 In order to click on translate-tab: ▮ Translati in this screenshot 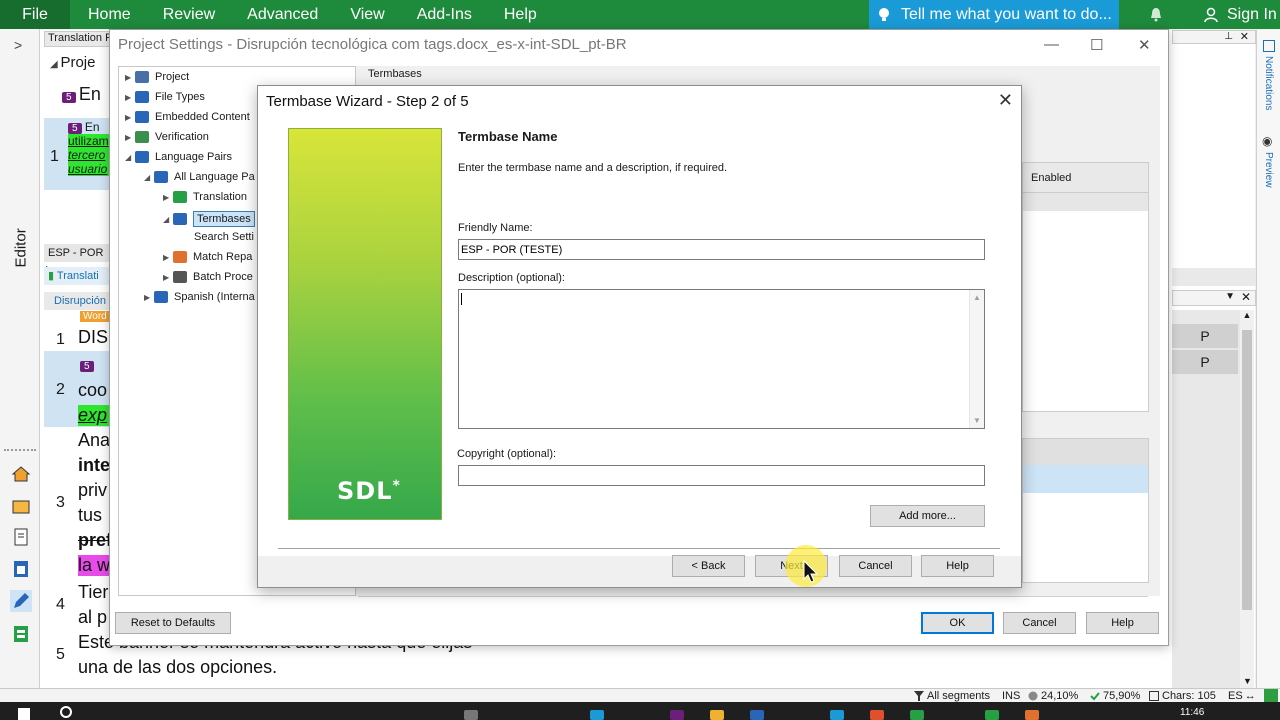, I will do `click(77, 276)`.